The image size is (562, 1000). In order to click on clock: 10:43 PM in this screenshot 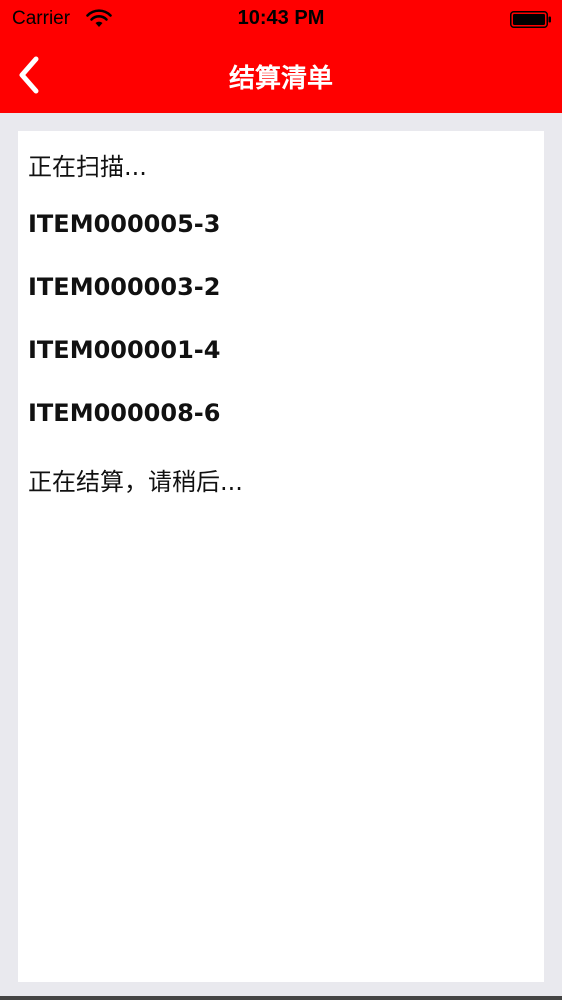, I will do `click(281, 18)`.